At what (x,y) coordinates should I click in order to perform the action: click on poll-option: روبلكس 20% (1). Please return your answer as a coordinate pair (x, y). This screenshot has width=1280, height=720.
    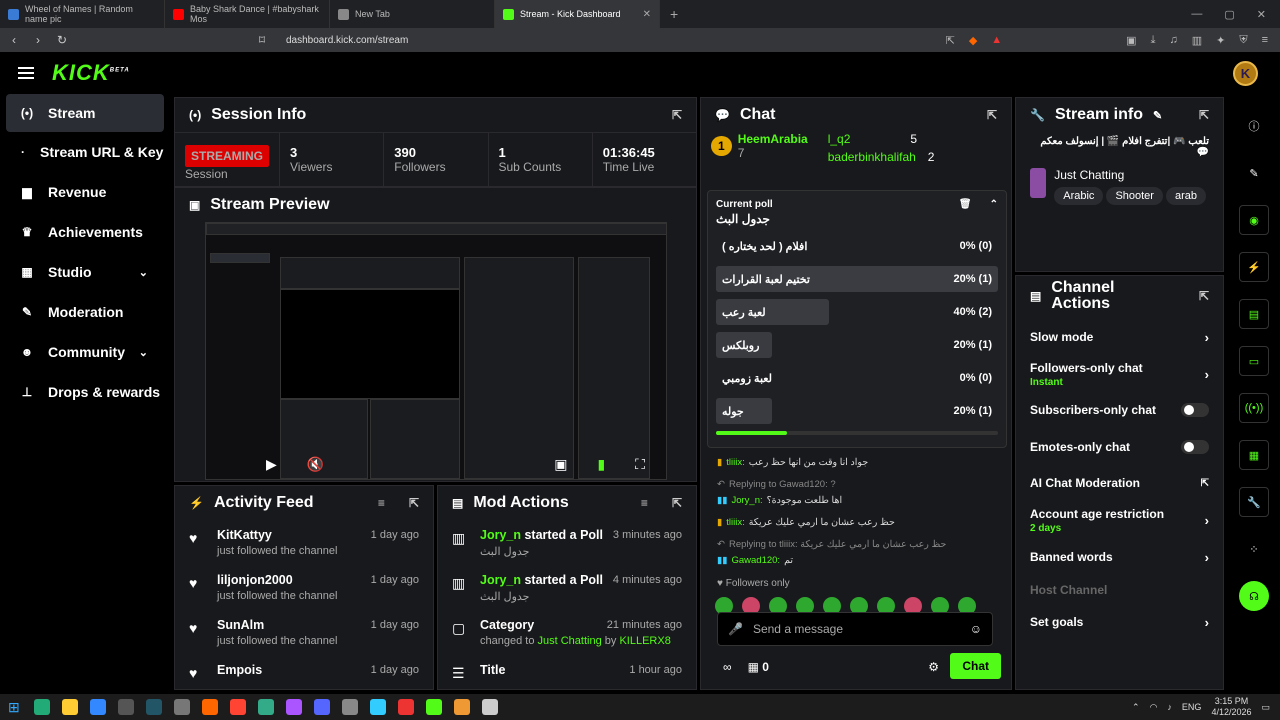
    Looking at the image, I should click on (857, 345).